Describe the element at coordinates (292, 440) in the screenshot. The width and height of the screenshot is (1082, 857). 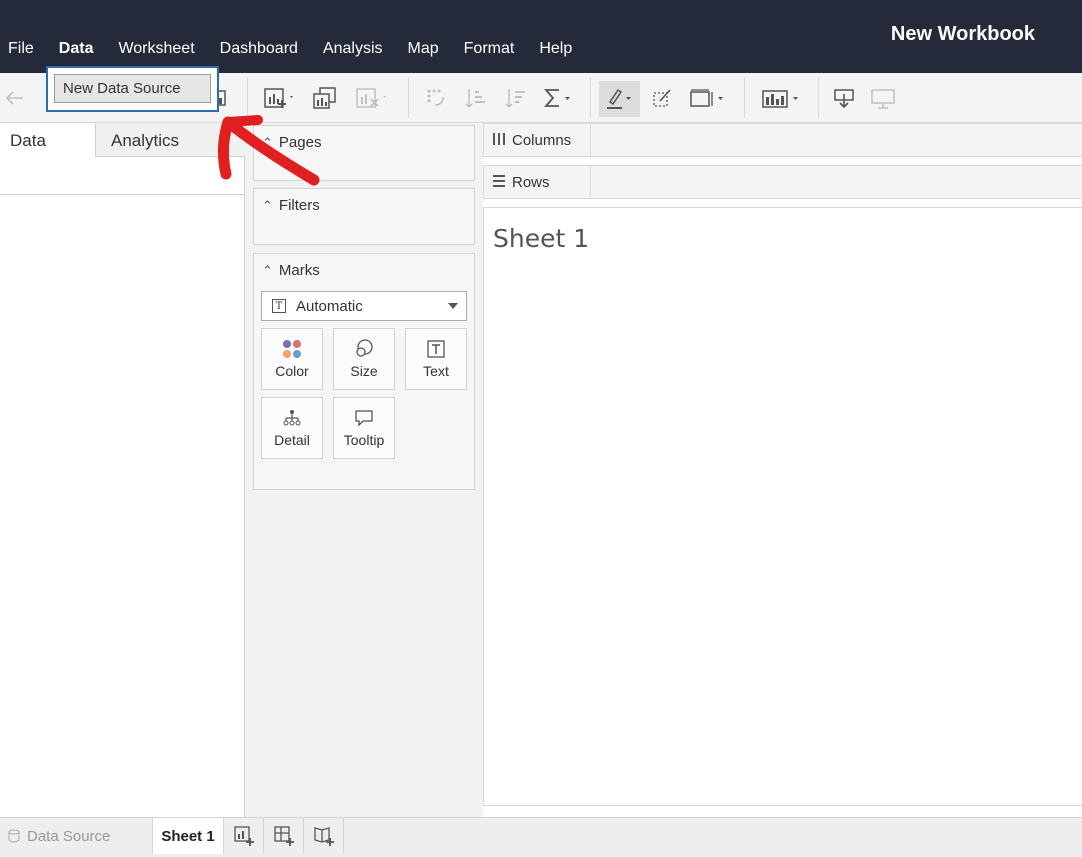
I see `detail-label: Detail` at that location.